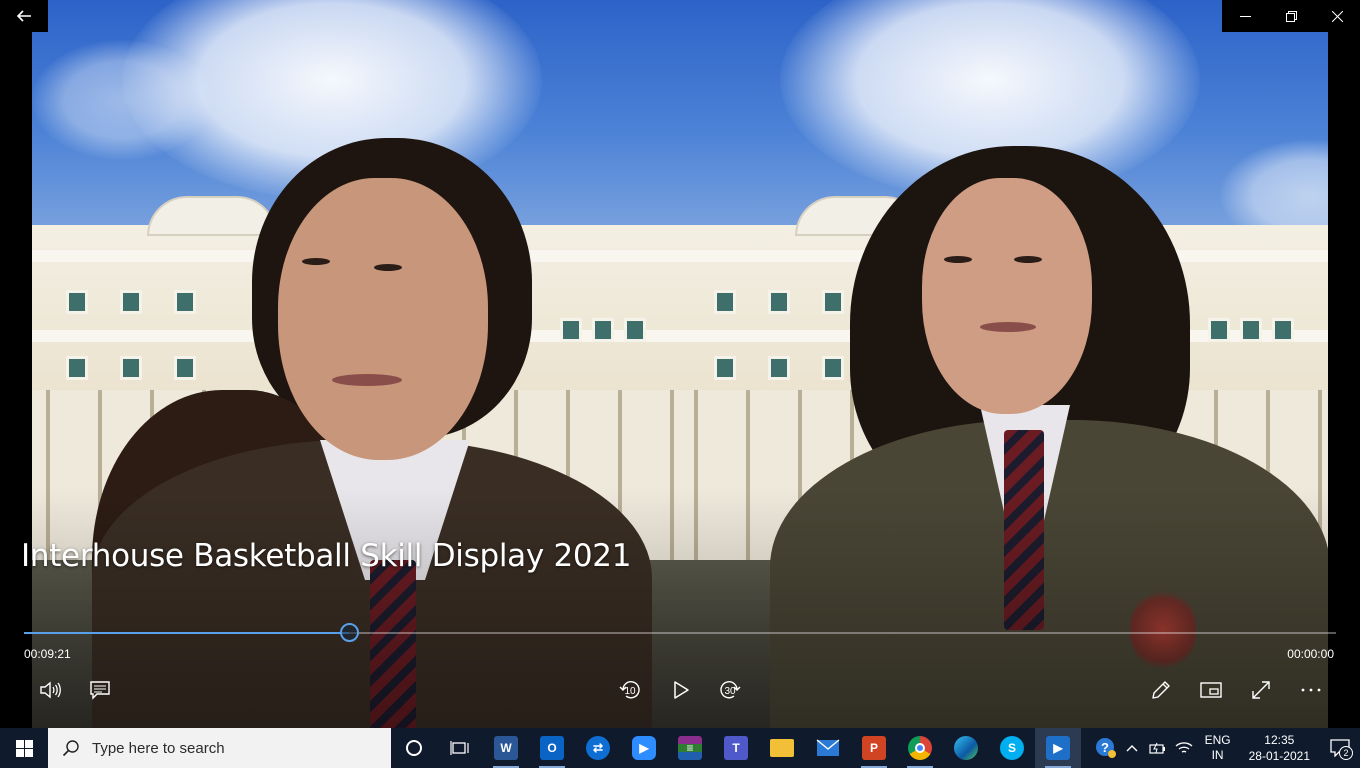 The height and width of the screenshot is (768, 1360). I want to click on windows-logo-icon, so click(24, 748).